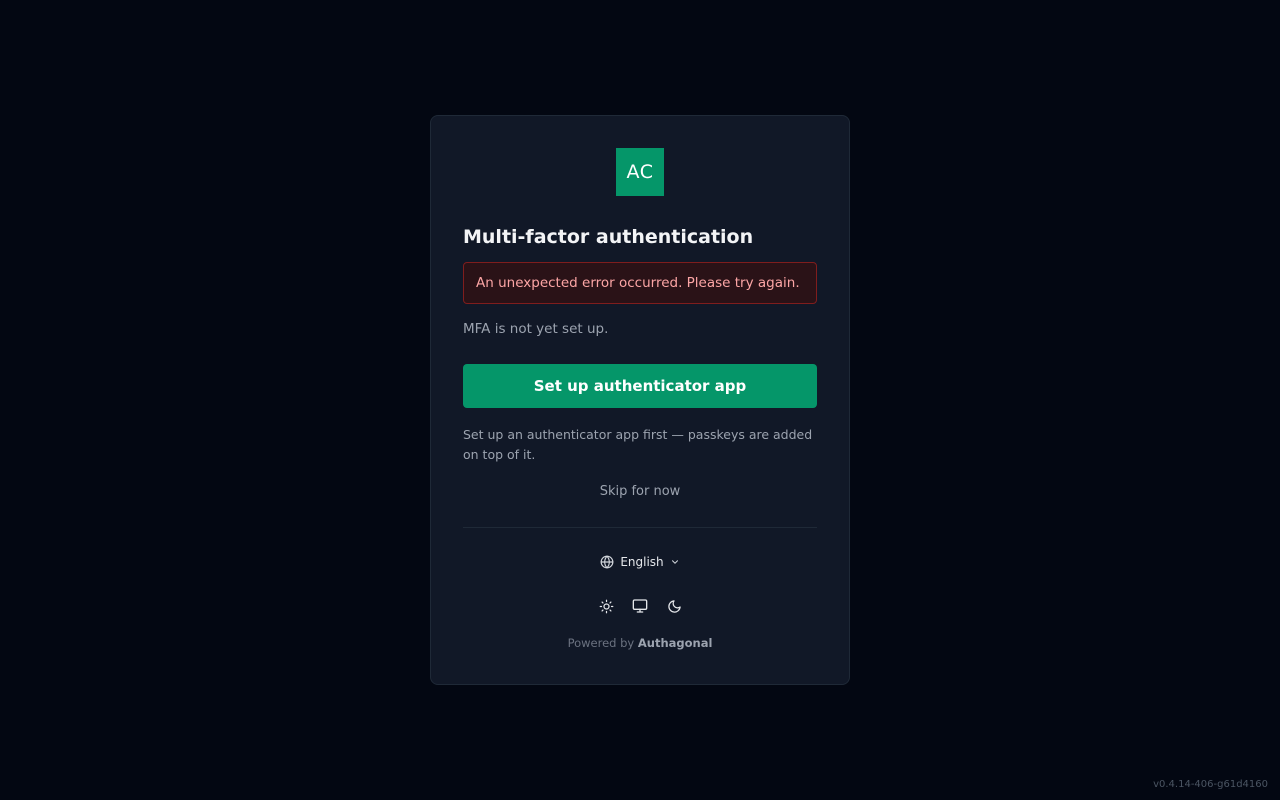 The width and height of the screenshot is (1280, 800). Describe the element at coordinates (536, 329) in the screenshot. I see `mfa-status-text: MFA is not yet set up.` at that location.